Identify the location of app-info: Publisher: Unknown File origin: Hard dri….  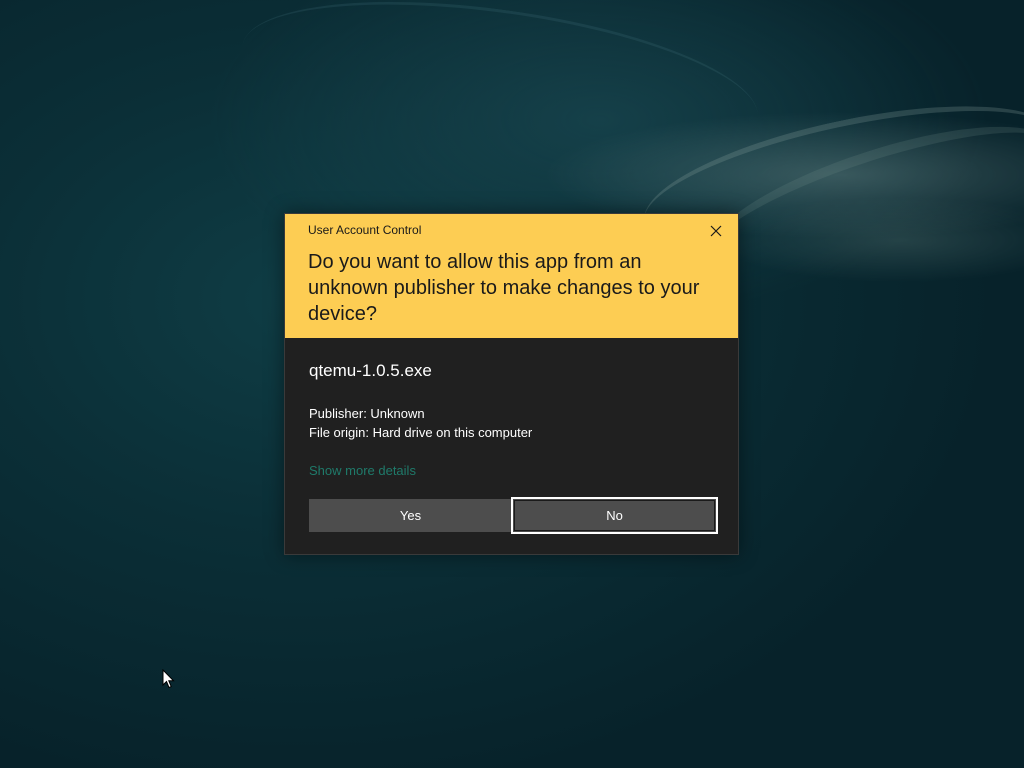
(420, 423).